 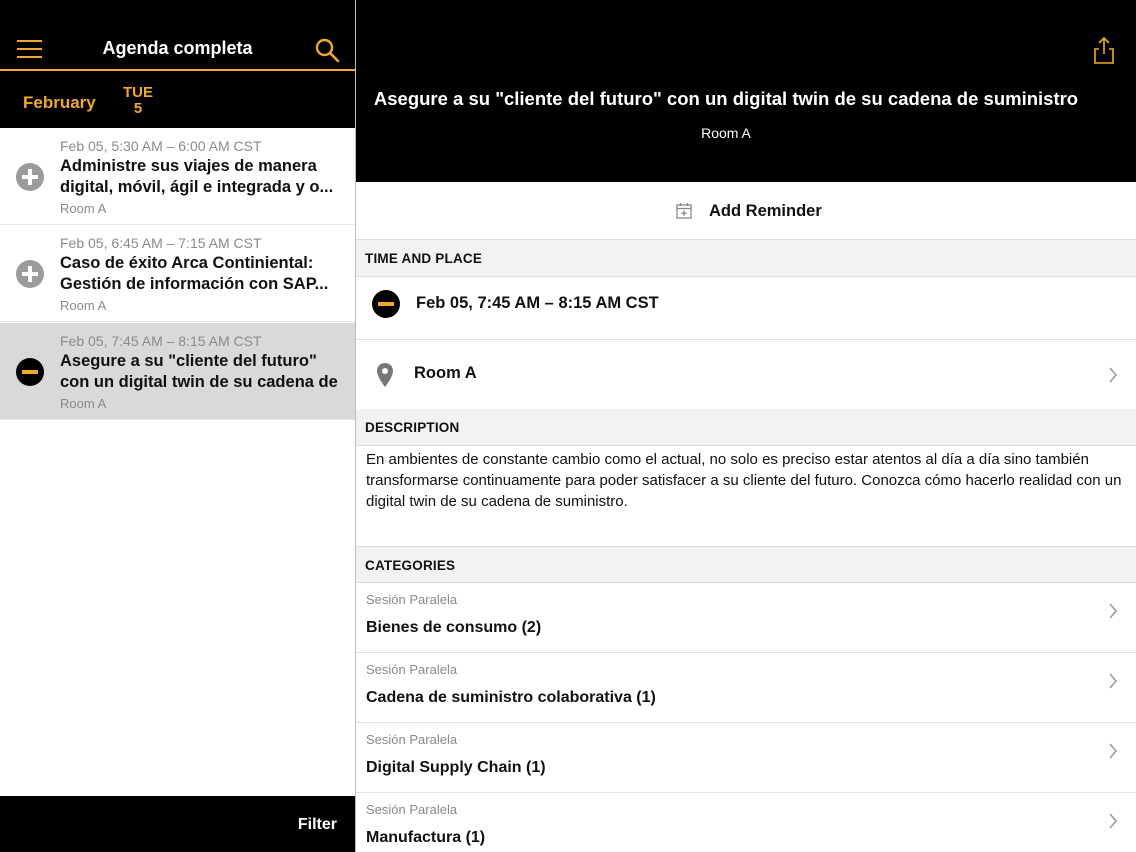 I want to click on agenda-header-area: Agenda completa February TUE 5, so click(x=177, y=64).